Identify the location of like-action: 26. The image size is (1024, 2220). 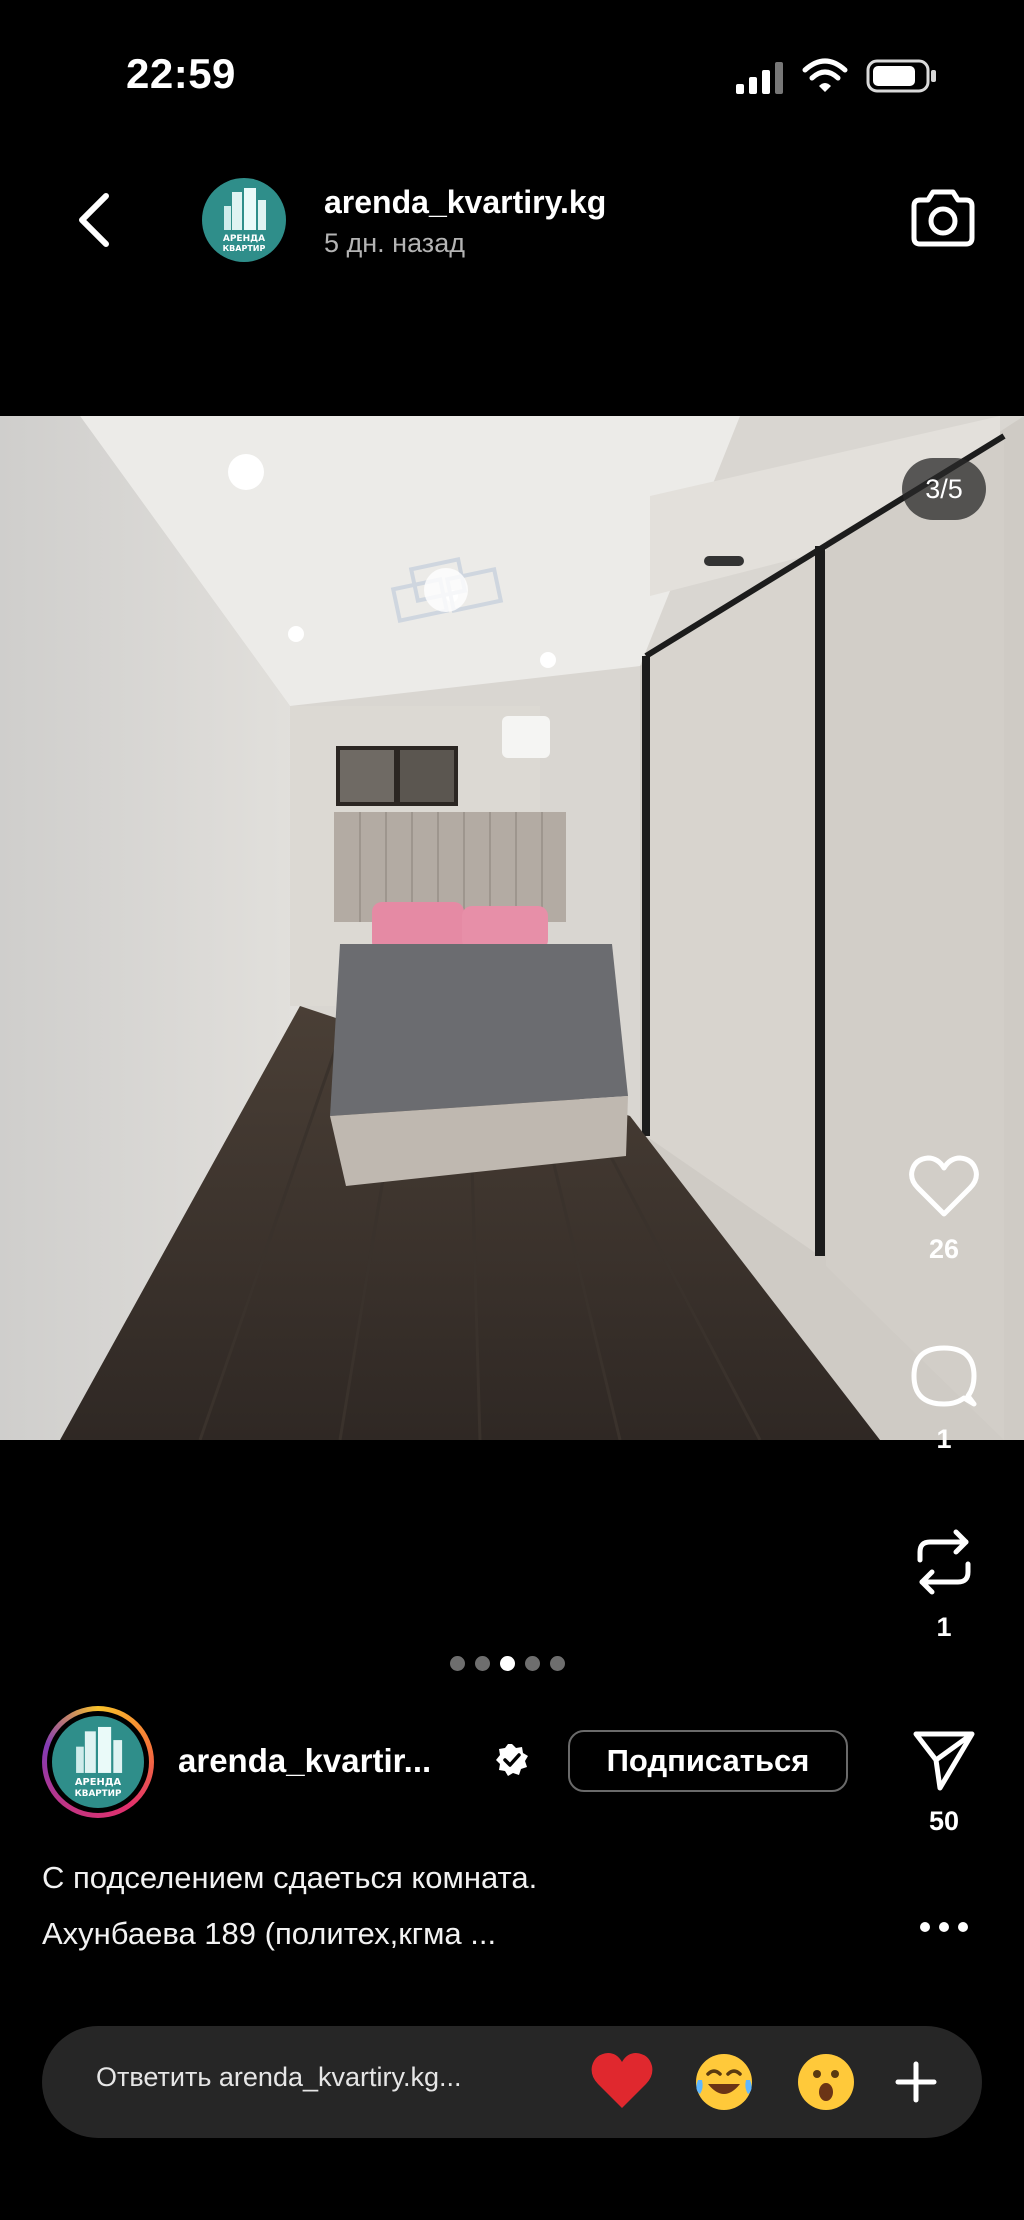
(944, 1209).